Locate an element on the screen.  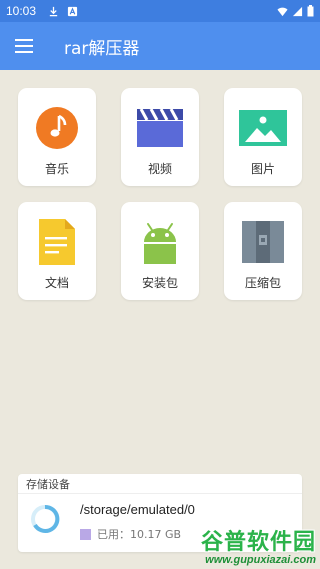
tile-document: 文档 is located at coordinates (57, 251).